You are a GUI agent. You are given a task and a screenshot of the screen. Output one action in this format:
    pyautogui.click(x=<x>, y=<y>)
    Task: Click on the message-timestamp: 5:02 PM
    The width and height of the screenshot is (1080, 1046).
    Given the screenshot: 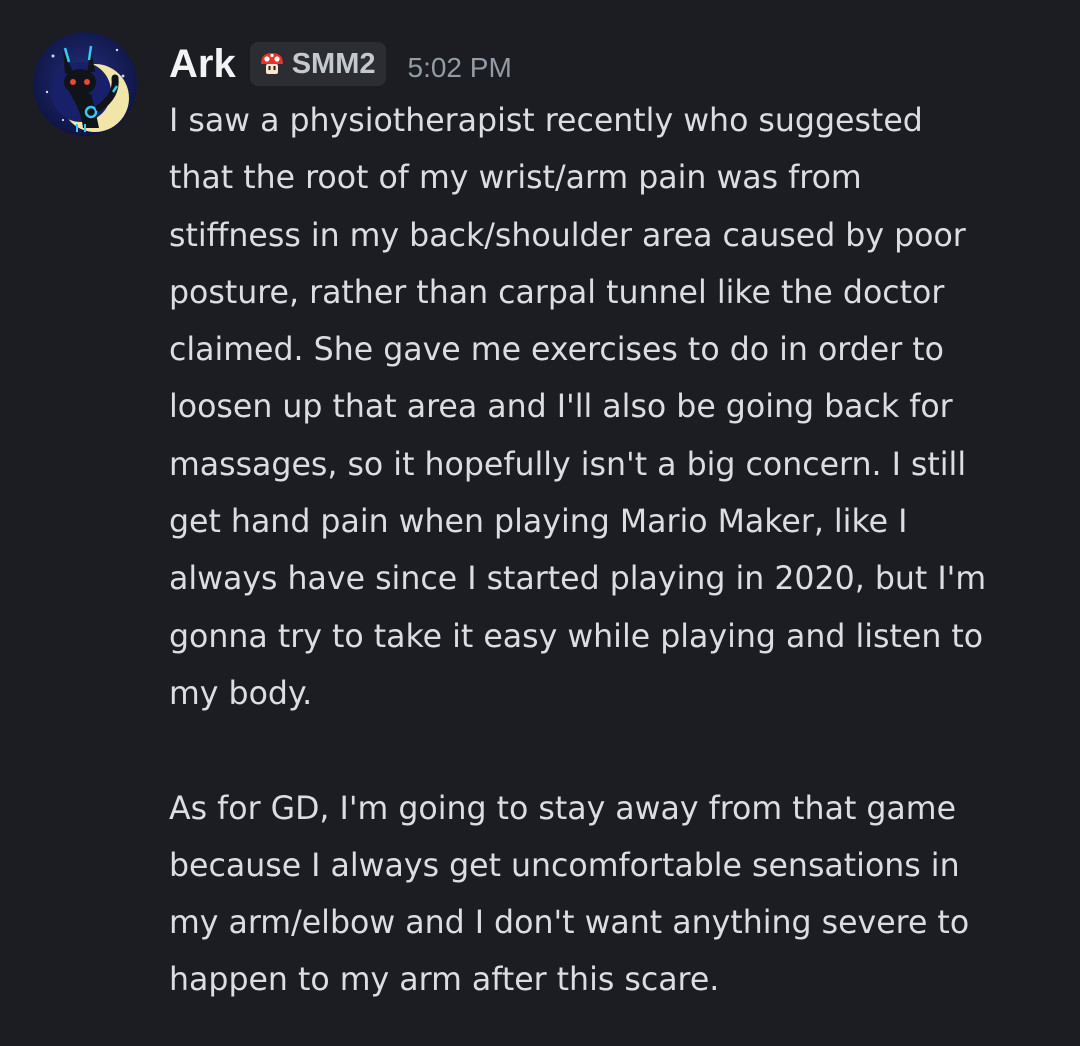 What is the action you would take?
    pyautogui.click(x=460, y=68)
    